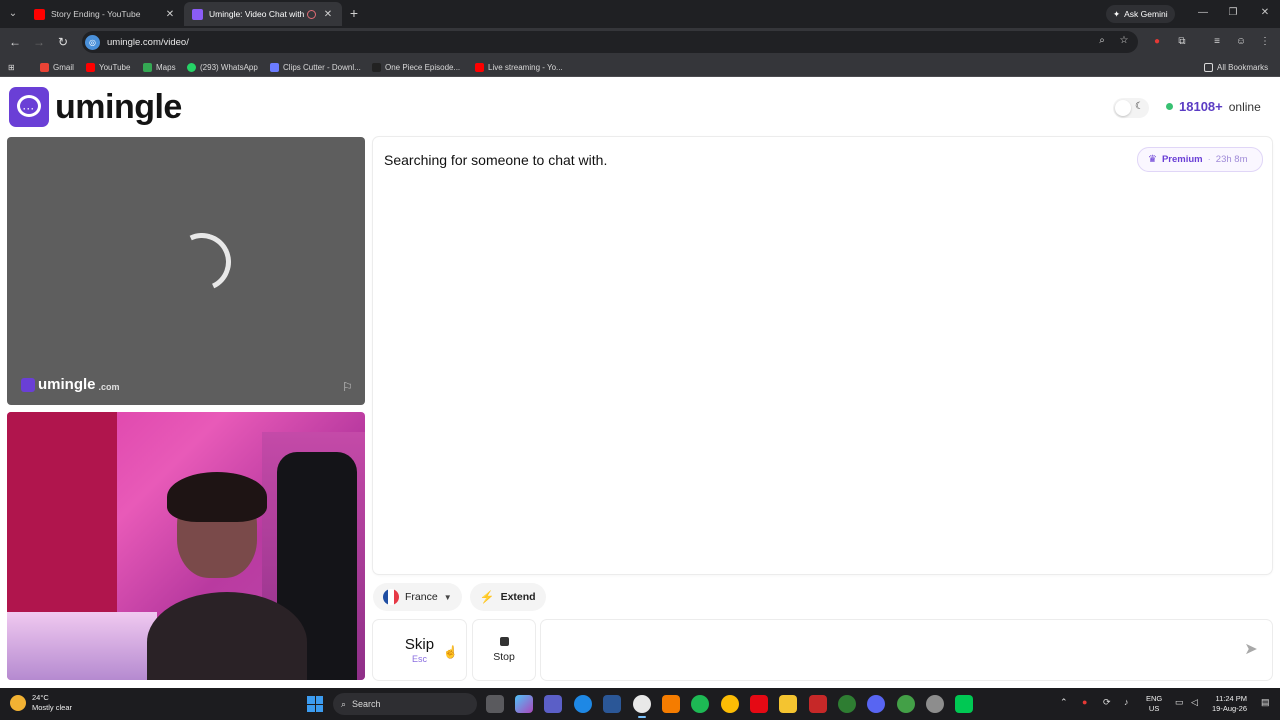 Image resolution: width=1280 pixels, height=720 pixels. Describe the element at coordinates (52, 707) in the screenshot. I see `weather-condition: Mostly clear` at that location.